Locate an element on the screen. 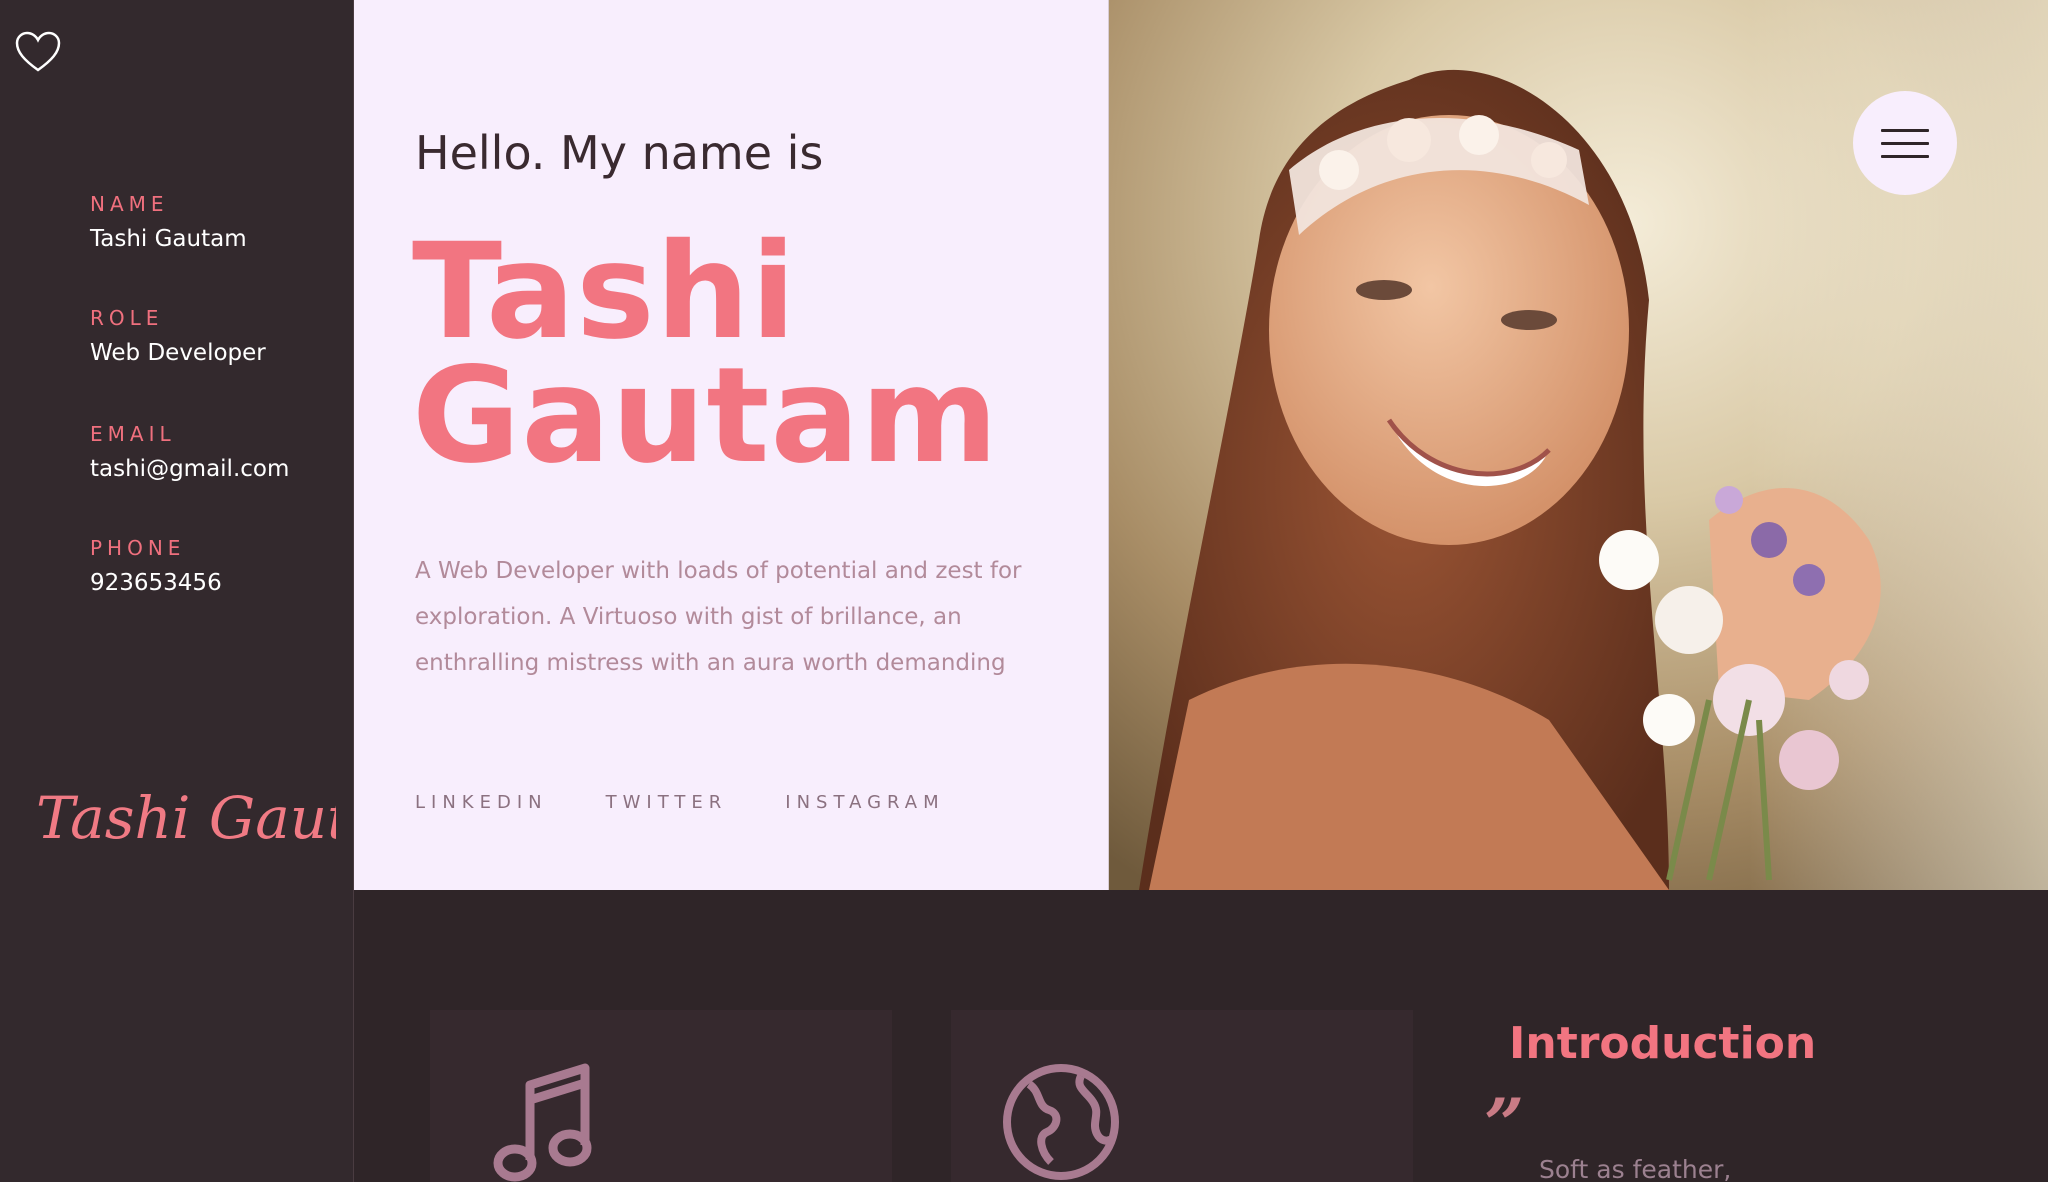 This screenshot has height=1182, width=2048. info-label: ROLE is located at coordinates (127, 318).